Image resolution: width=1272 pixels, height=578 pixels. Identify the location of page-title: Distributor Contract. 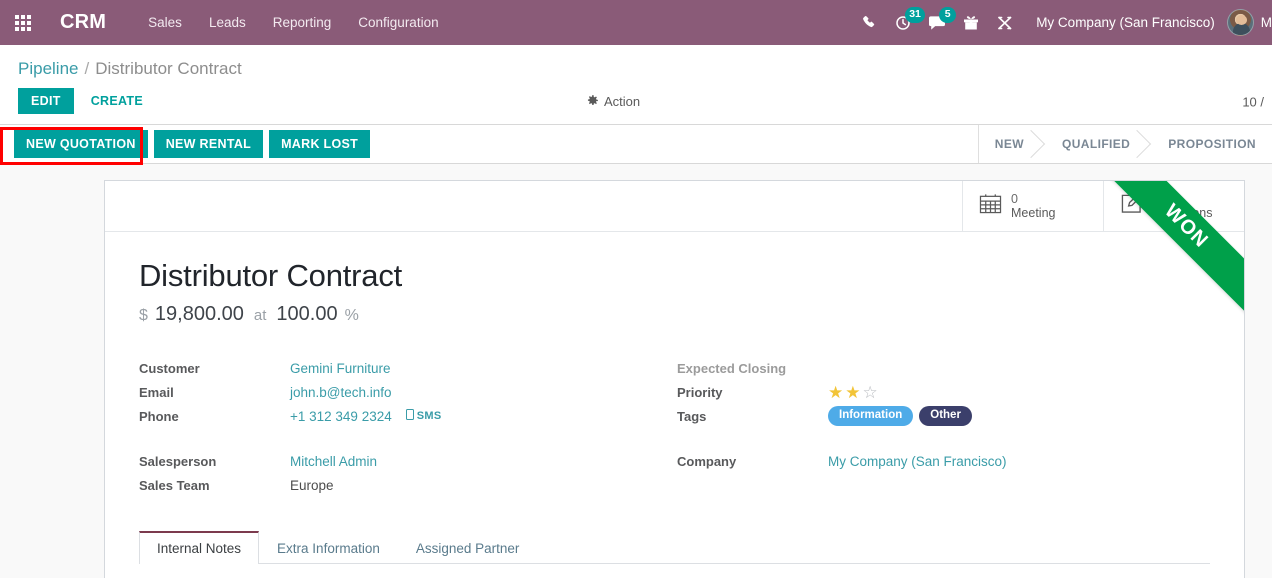
(271, 275).